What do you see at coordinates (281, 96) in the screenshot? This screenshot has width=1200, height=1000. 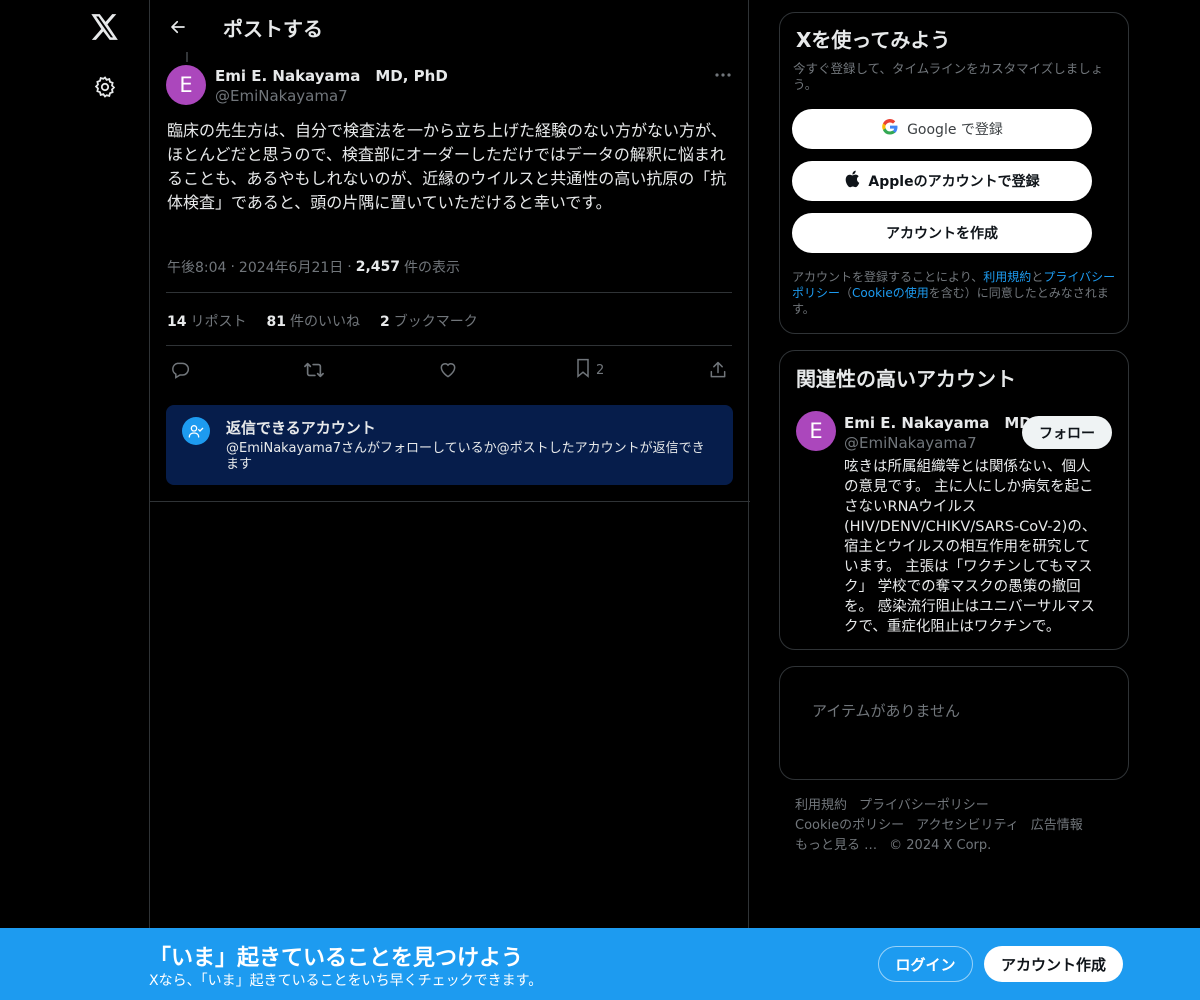 I see `author-handle: @EmiNakayama7` at bounding box center [281, 96].